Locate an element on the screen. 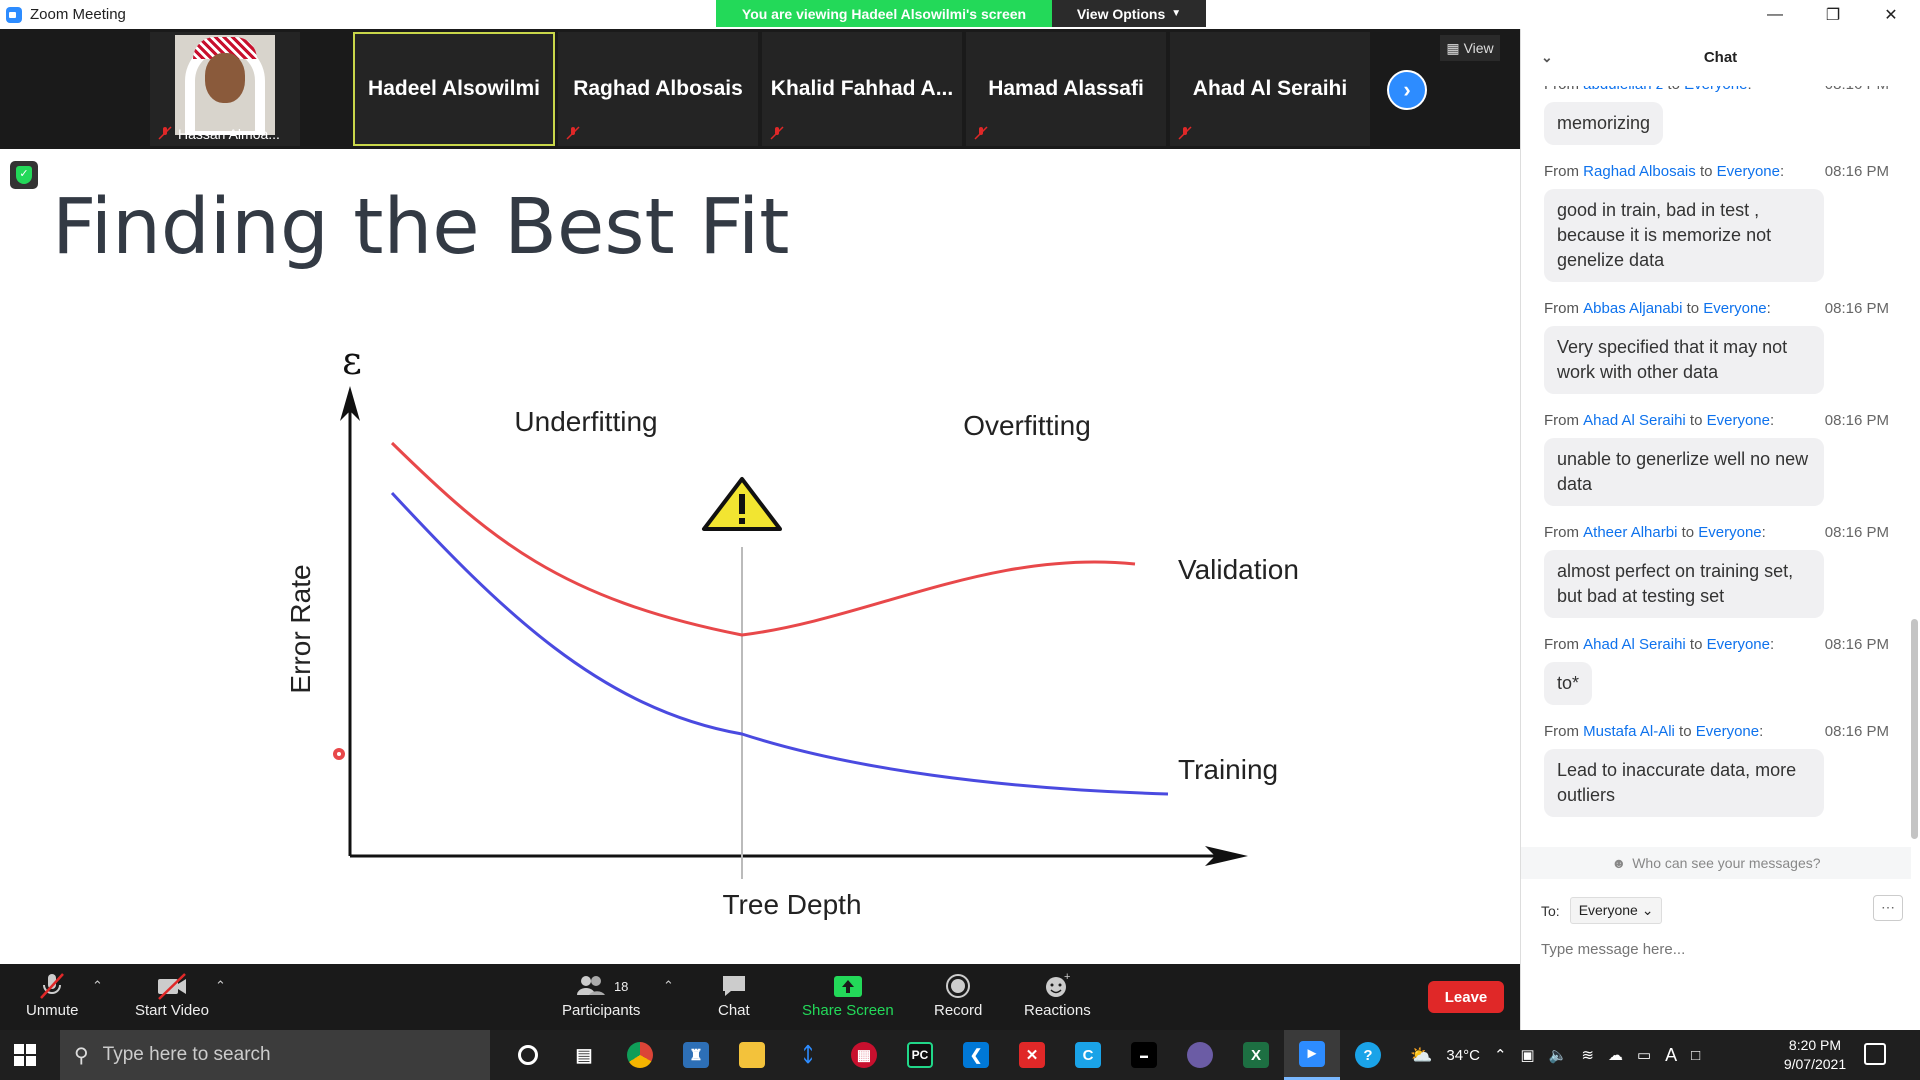  close-button: ✕ is located at coordinates (1891, 14).